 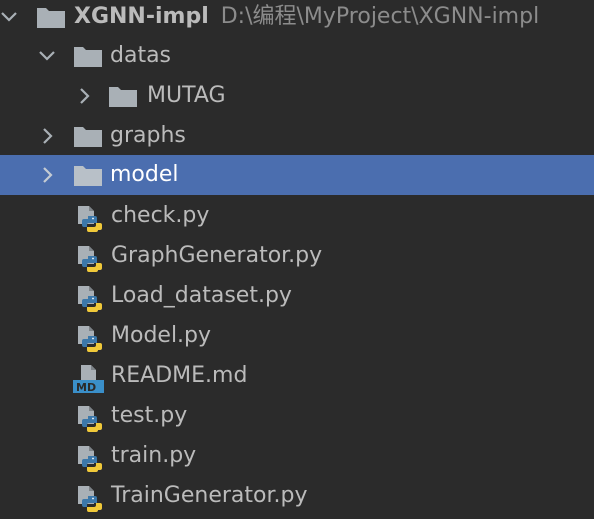 What do you see at coordinates (297, 416) in the screenshot?
I see `tree-item-test-py: test.py` at bounding box center [297, 416].